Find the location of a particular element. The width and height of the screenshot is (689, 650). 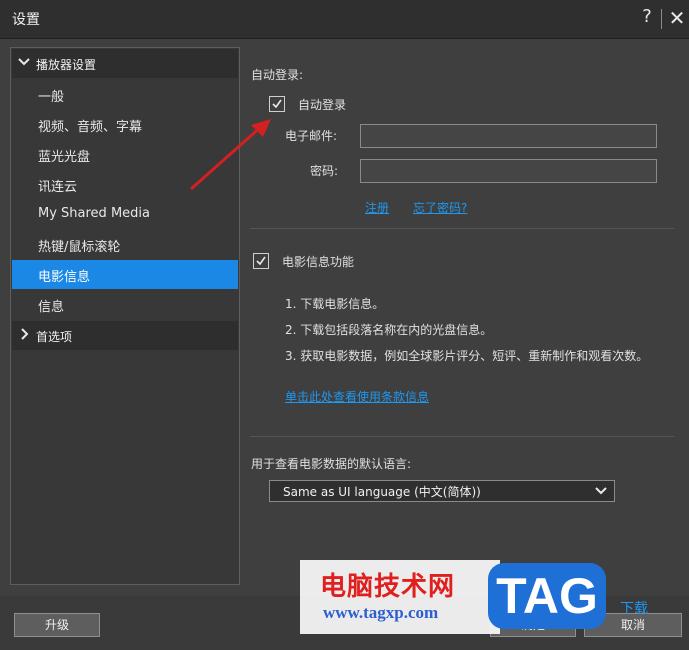

language-select-value: Same as UI language (中文(简体)) is located at coordinates (382, 492).